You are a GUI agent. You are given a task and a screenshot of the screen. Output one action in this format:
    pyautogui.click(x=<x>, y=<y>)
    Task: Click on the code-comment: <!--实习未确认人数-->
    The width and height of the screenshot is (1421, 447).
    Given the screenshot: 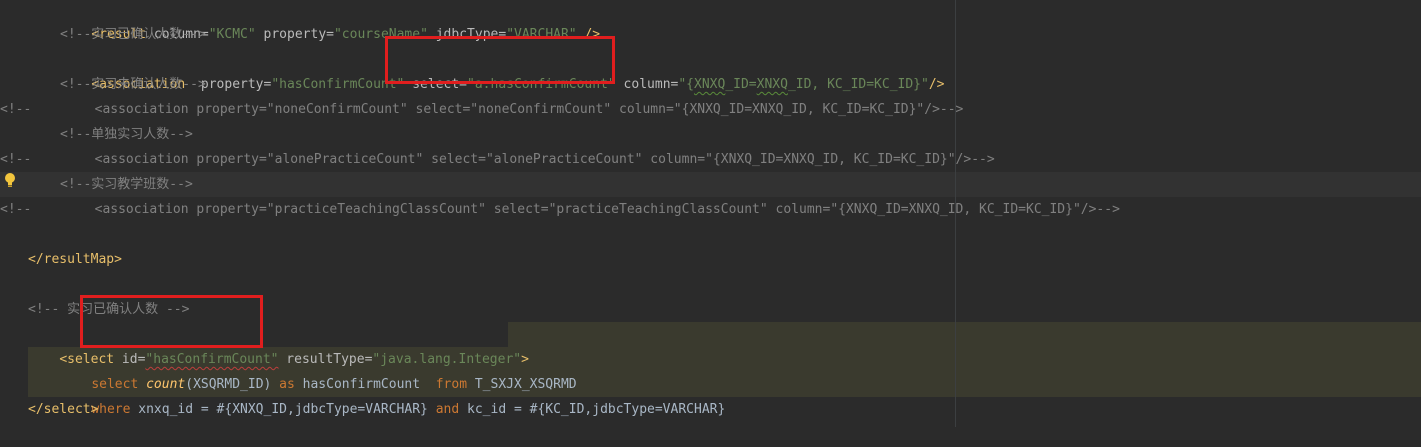 What is the action you would take?
    pyautogui.click(x=133, y=84)
    